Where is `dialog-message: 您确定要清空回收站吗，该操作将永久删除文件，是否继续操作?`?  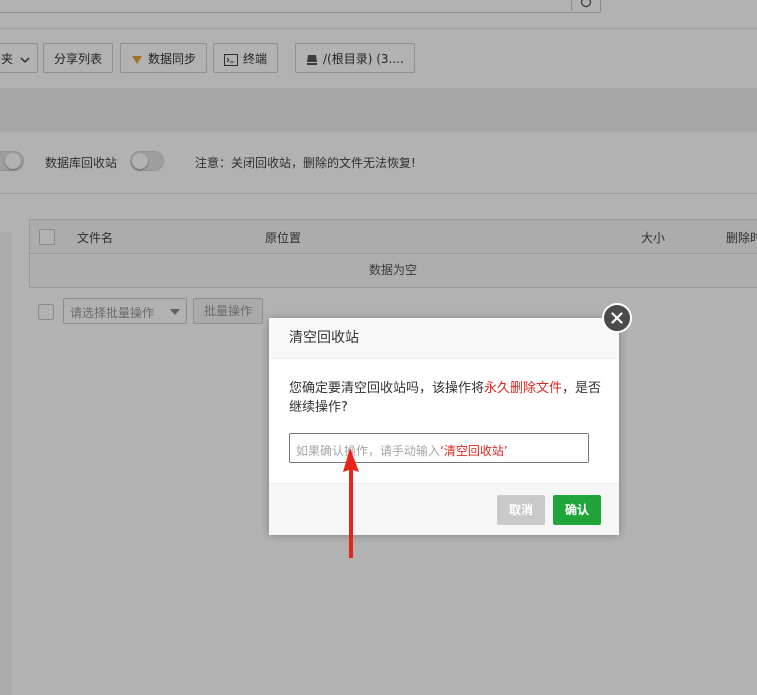 dialog-message: 您确定要清空回收站吗，该操作将永久删除文件，是否继续操作? is located at coordinates (449, 398).